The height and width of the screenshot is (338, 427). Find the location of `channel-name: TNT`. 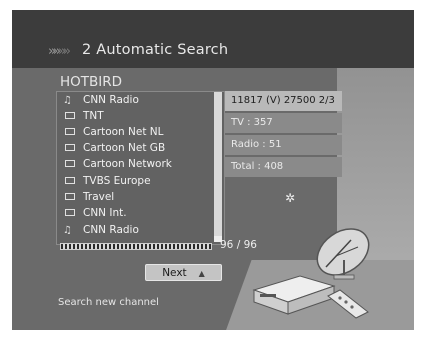

channel-name: TNT is located at coordinates (93, 116).